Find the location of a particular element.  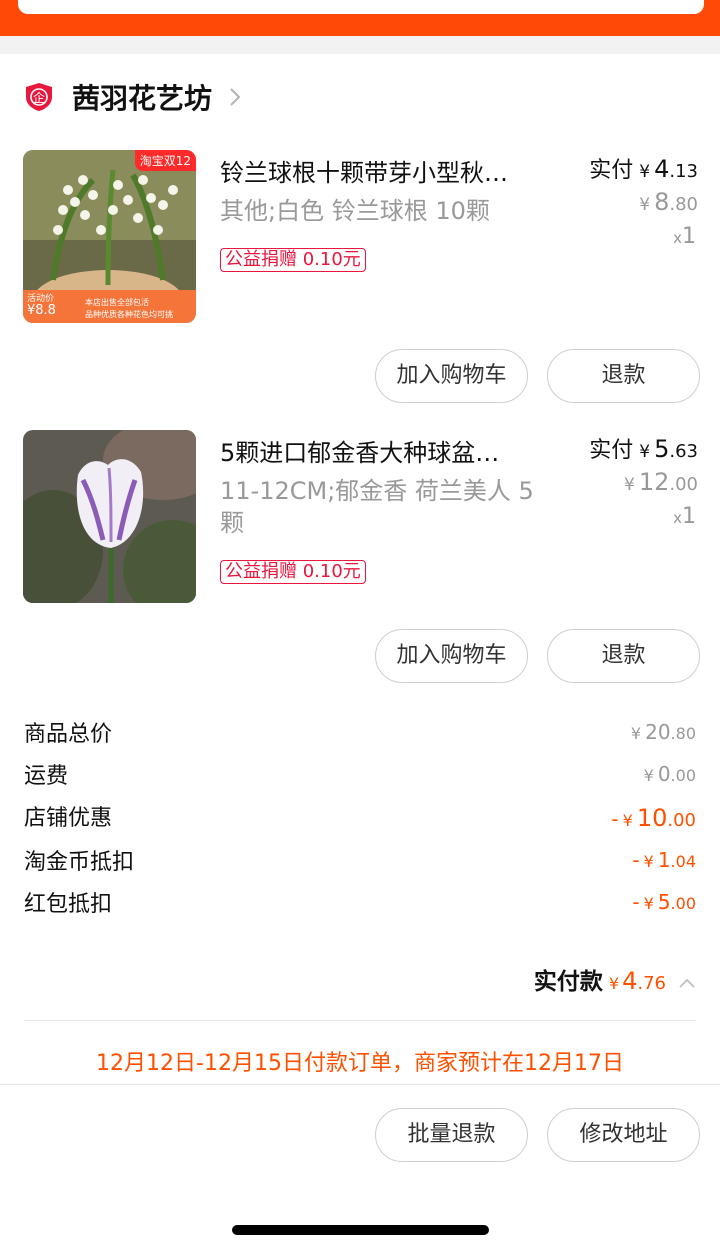

paid-price: 实付 ¥4.13 is located at coordinates (643, 168).